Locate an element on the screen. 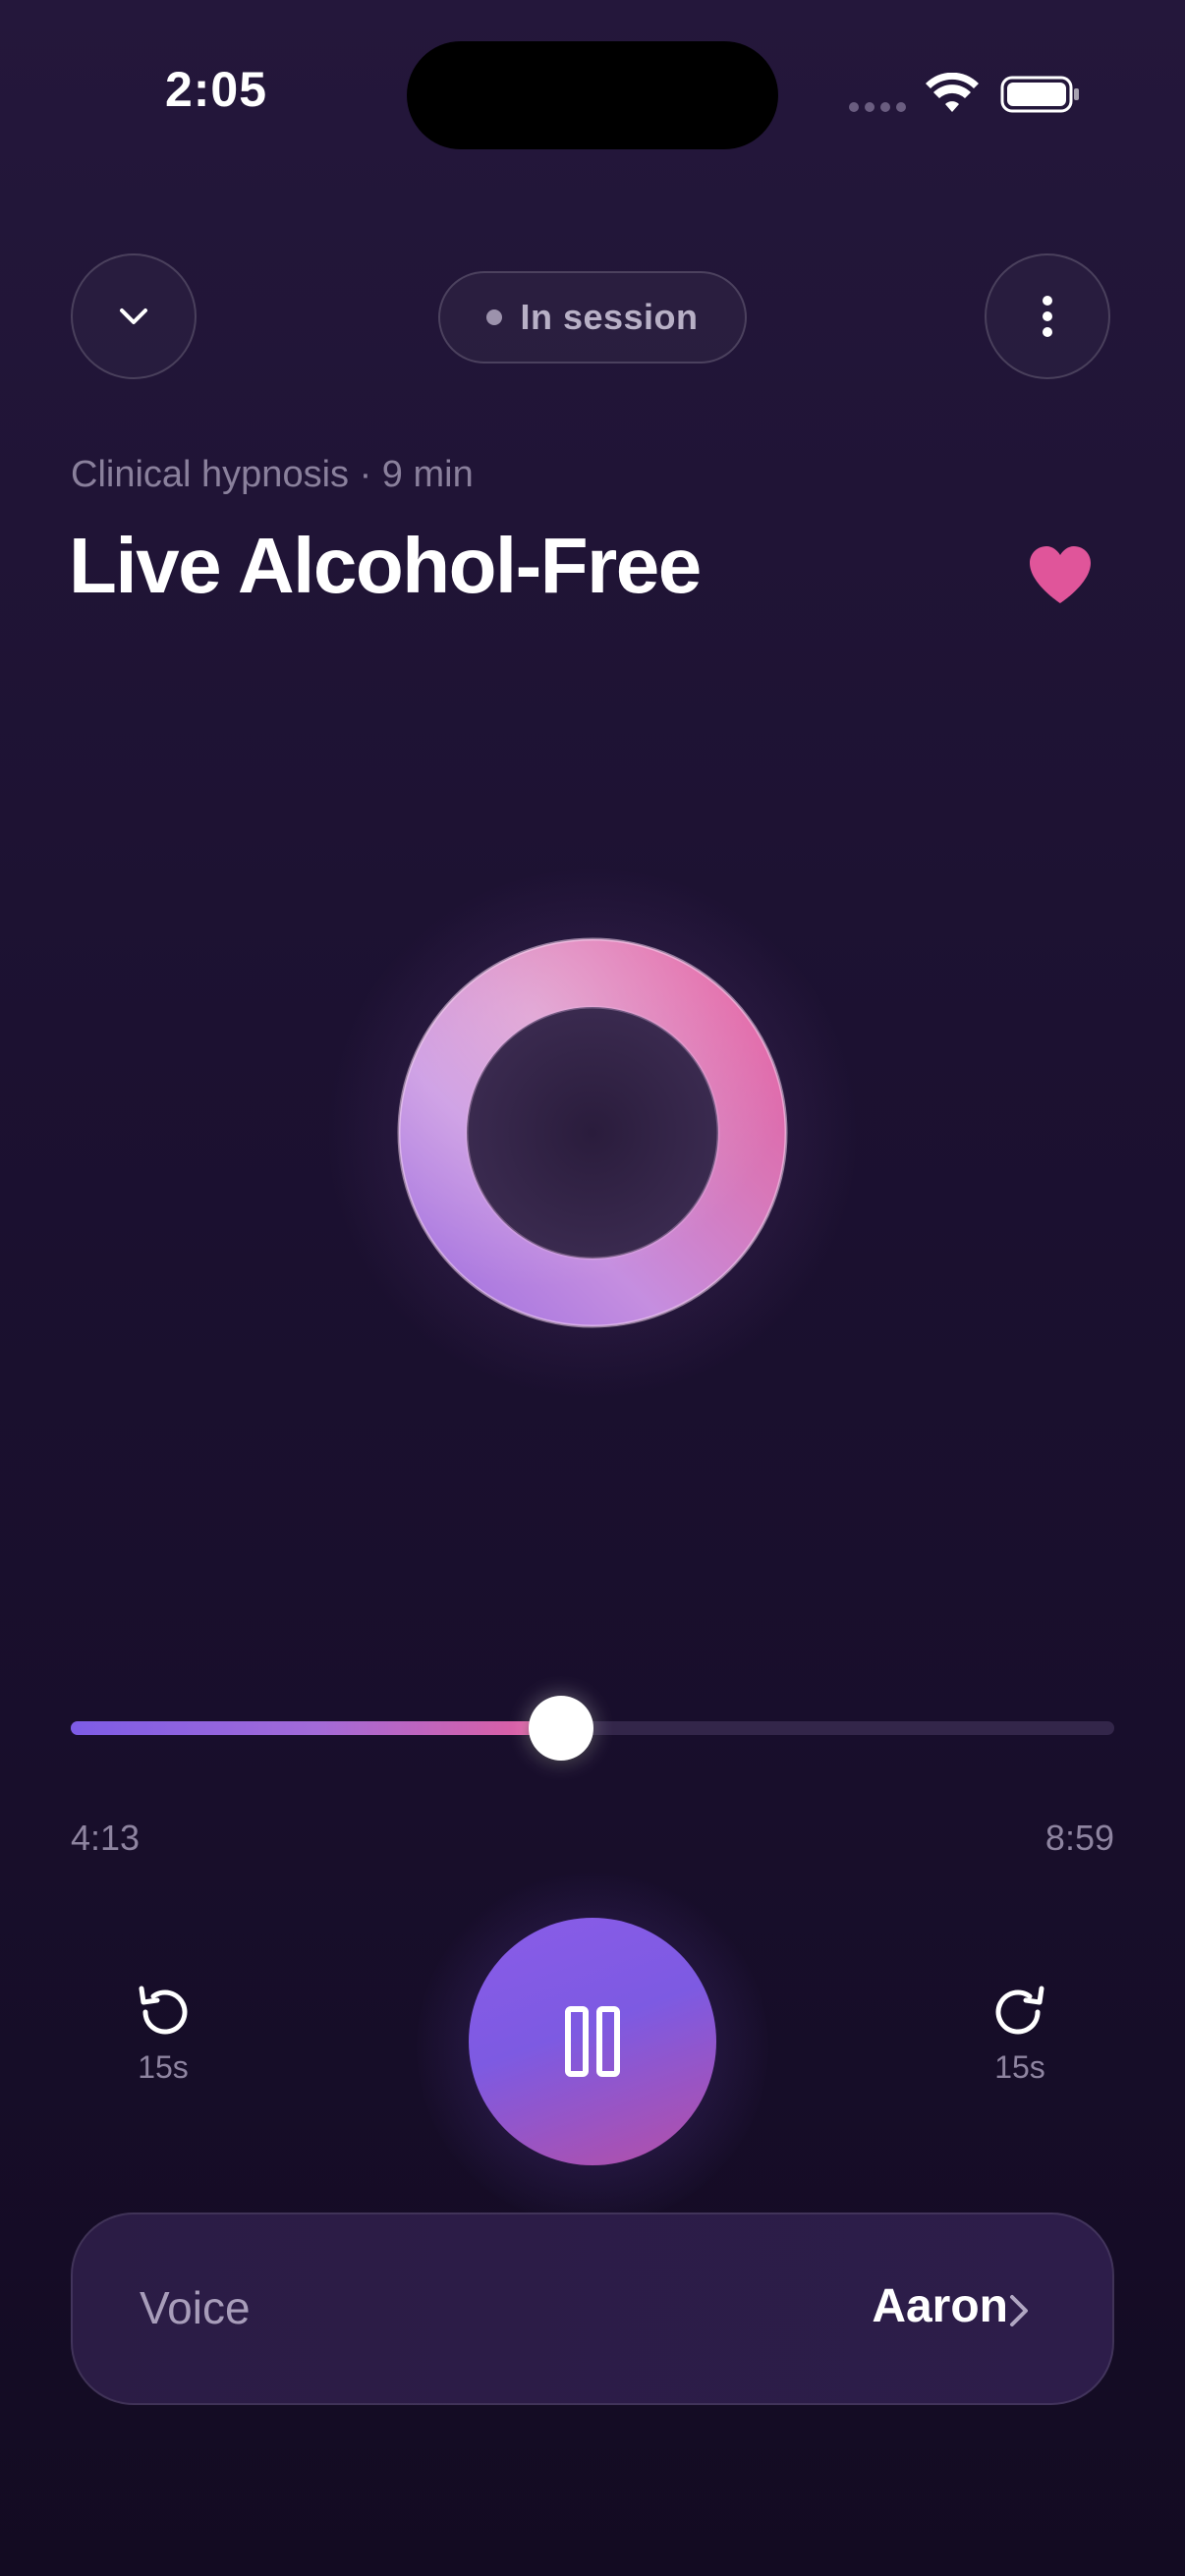 This screenshot has height=2576, width=1185. rotate-cw-icon is located at coordinates (1020, 2010).